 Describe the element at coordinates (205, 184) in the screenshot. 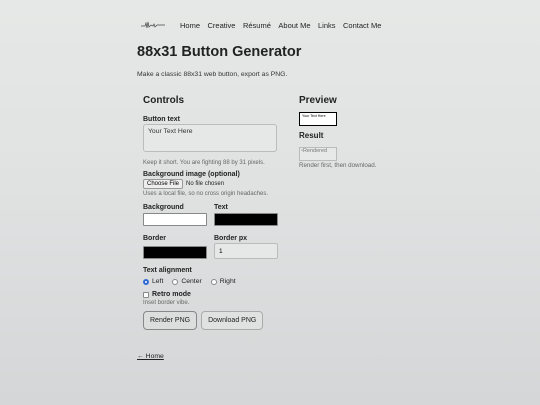

I see `no-file-text: No file chosen` at that location.